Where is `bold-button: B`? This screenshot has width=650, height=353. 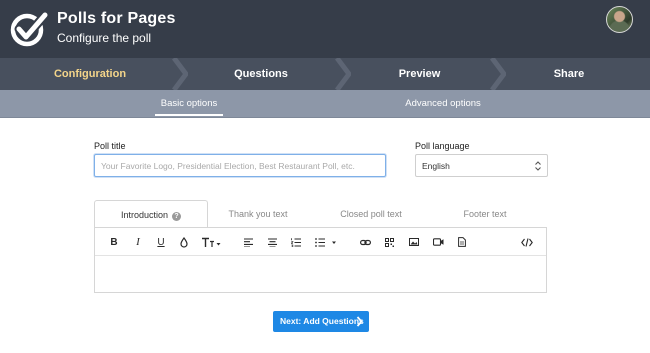
bold-button: B is located at coordinates (114, 242).